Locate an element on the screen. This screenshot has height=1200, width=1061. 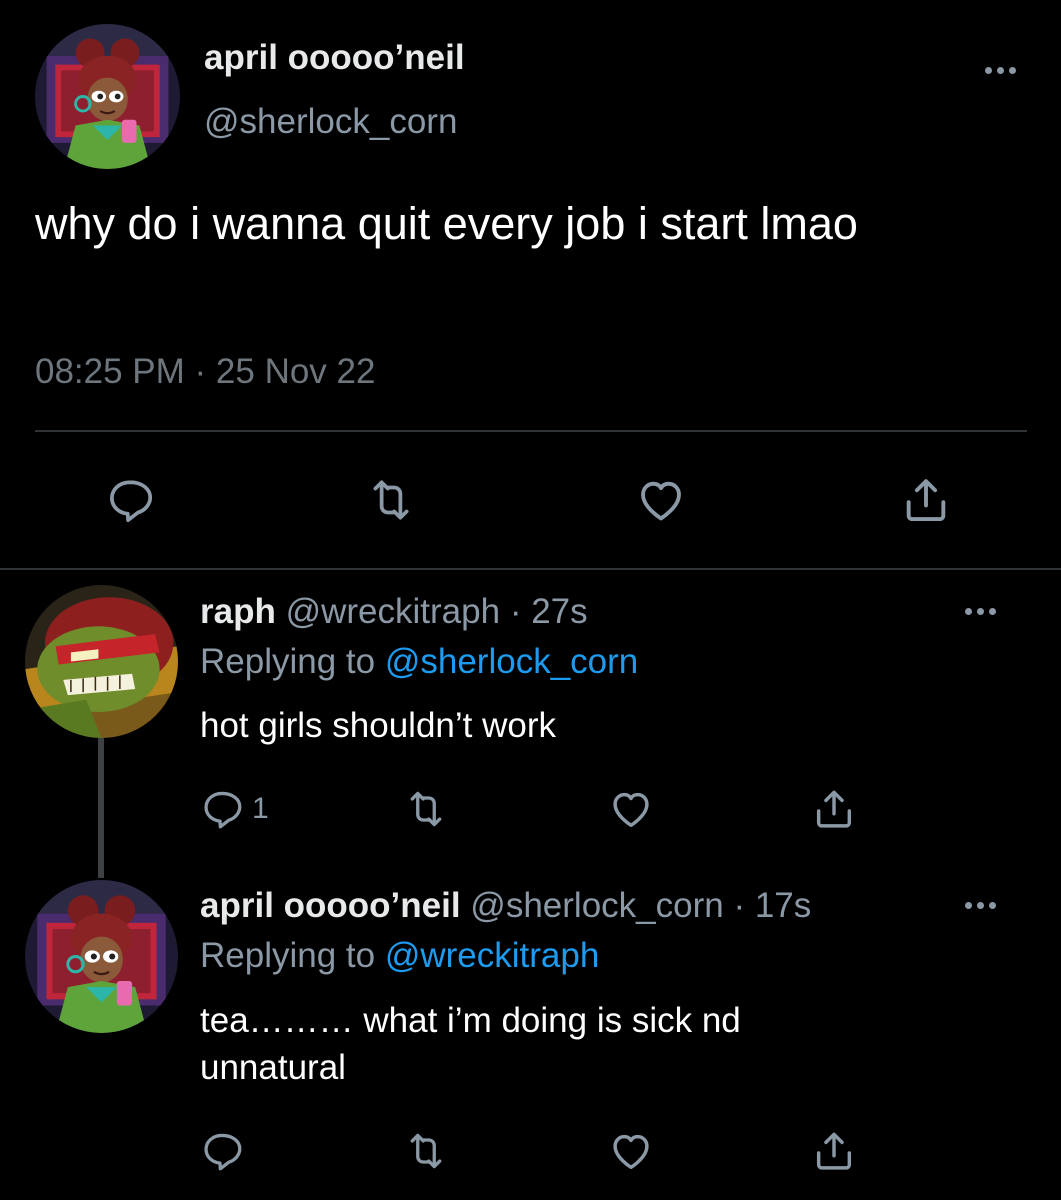
reply-text: hot girls shouldn’t work is located at coordinates (378, 725).